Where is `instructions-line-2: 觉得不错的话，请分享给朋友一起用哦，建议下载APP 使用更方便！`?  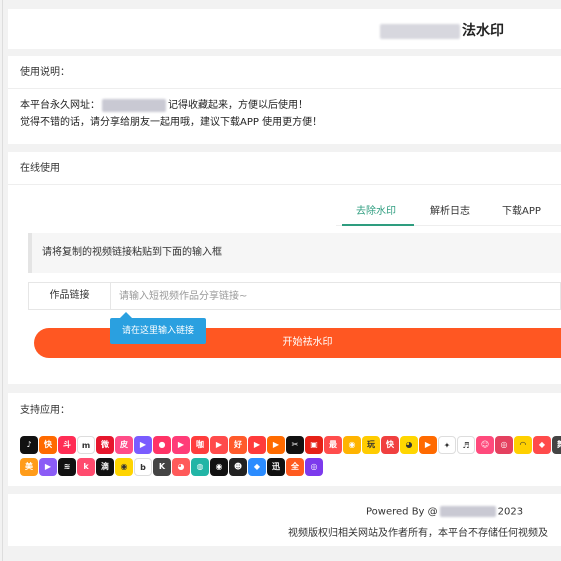
instructions-line-2: 觉得不错的话，请分享给朋友一起用哦，建议下载APP 使用更方便！ is located at coordinates (171, 122).